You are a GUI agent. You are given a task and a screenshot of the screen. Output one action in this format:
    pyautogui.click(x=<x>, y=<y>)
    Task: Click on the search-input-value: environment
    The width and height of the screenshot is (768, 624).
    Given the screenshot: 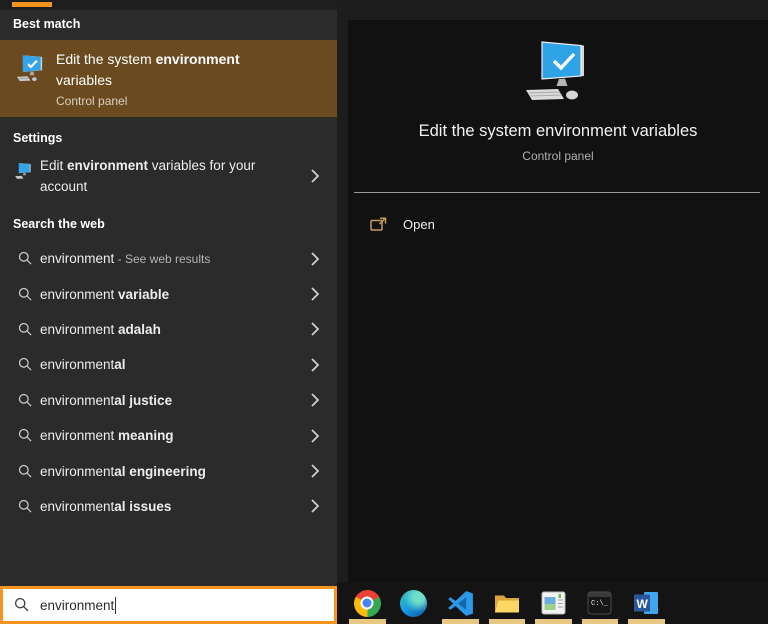 What is the action you would take?
    pyautogui.click(x=77, y=605)
    